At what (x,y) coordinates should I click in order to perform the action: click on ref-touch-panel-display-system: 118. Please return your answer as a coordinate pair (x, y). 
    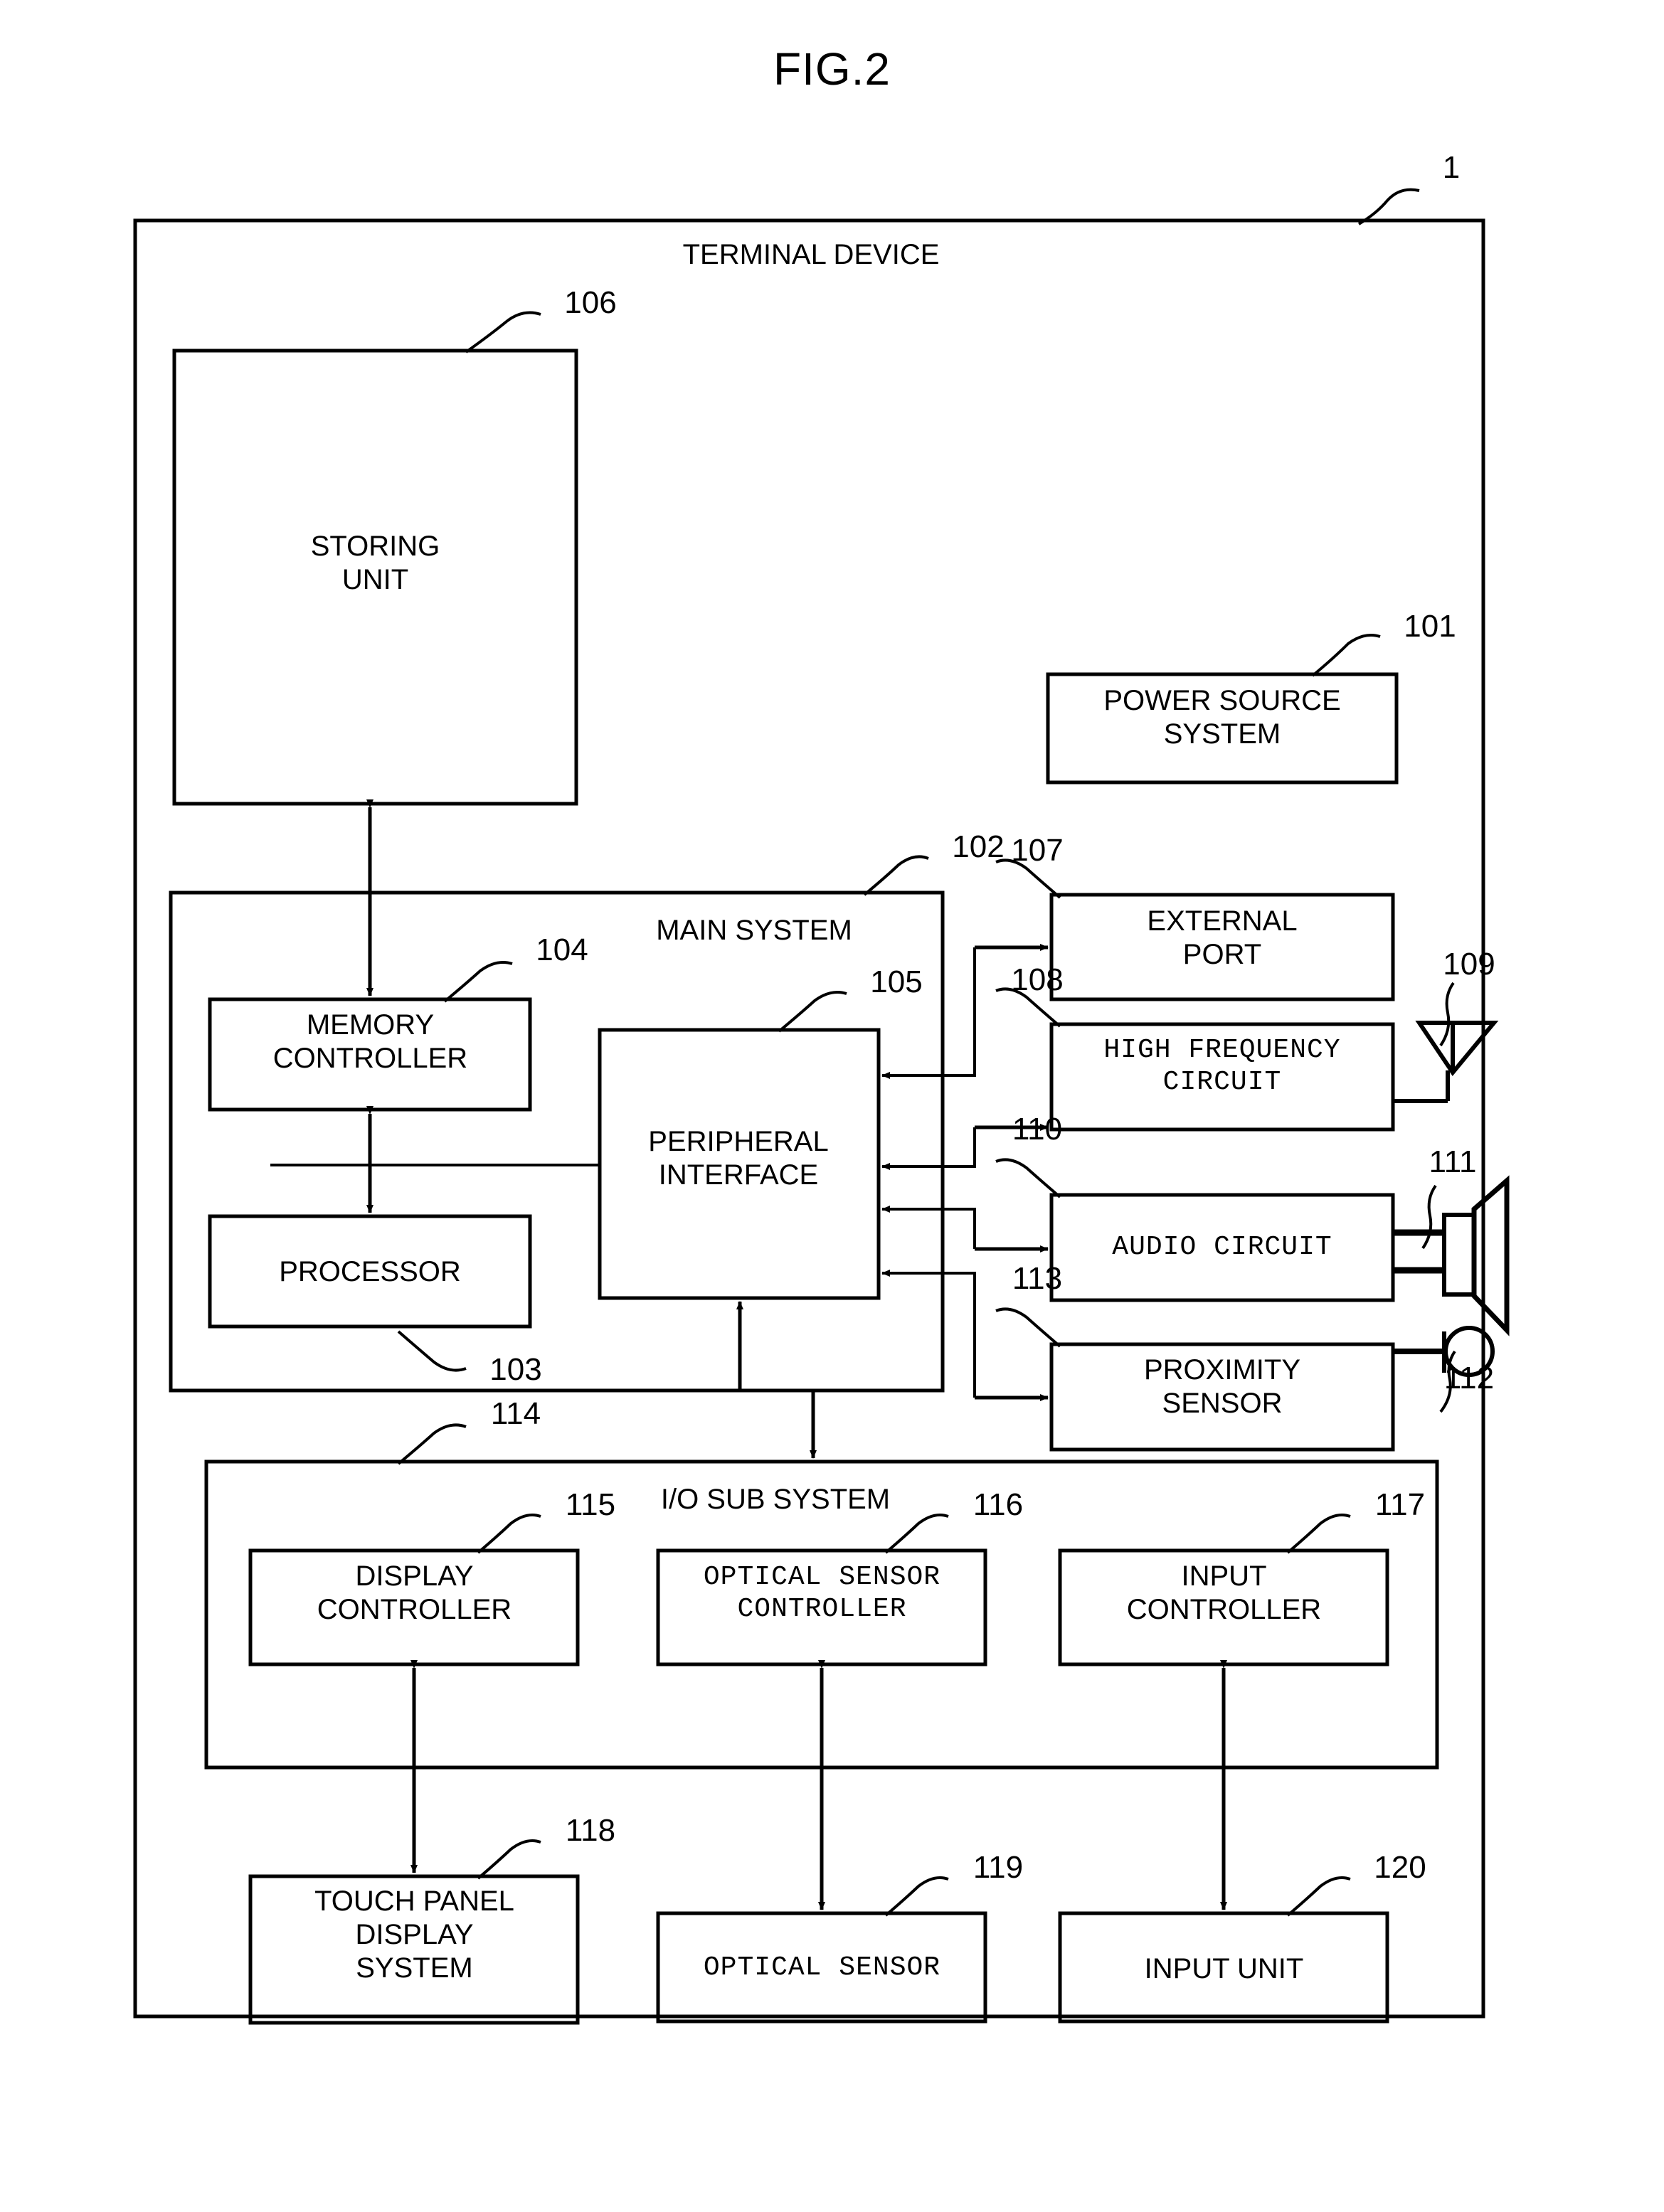
    Looking at the image, I should click on (591, 1830).